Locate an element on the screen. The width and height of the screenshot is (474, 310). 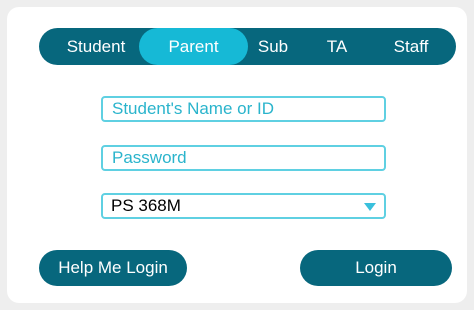
tab-ta: TA is located at coordinates (337, 46).